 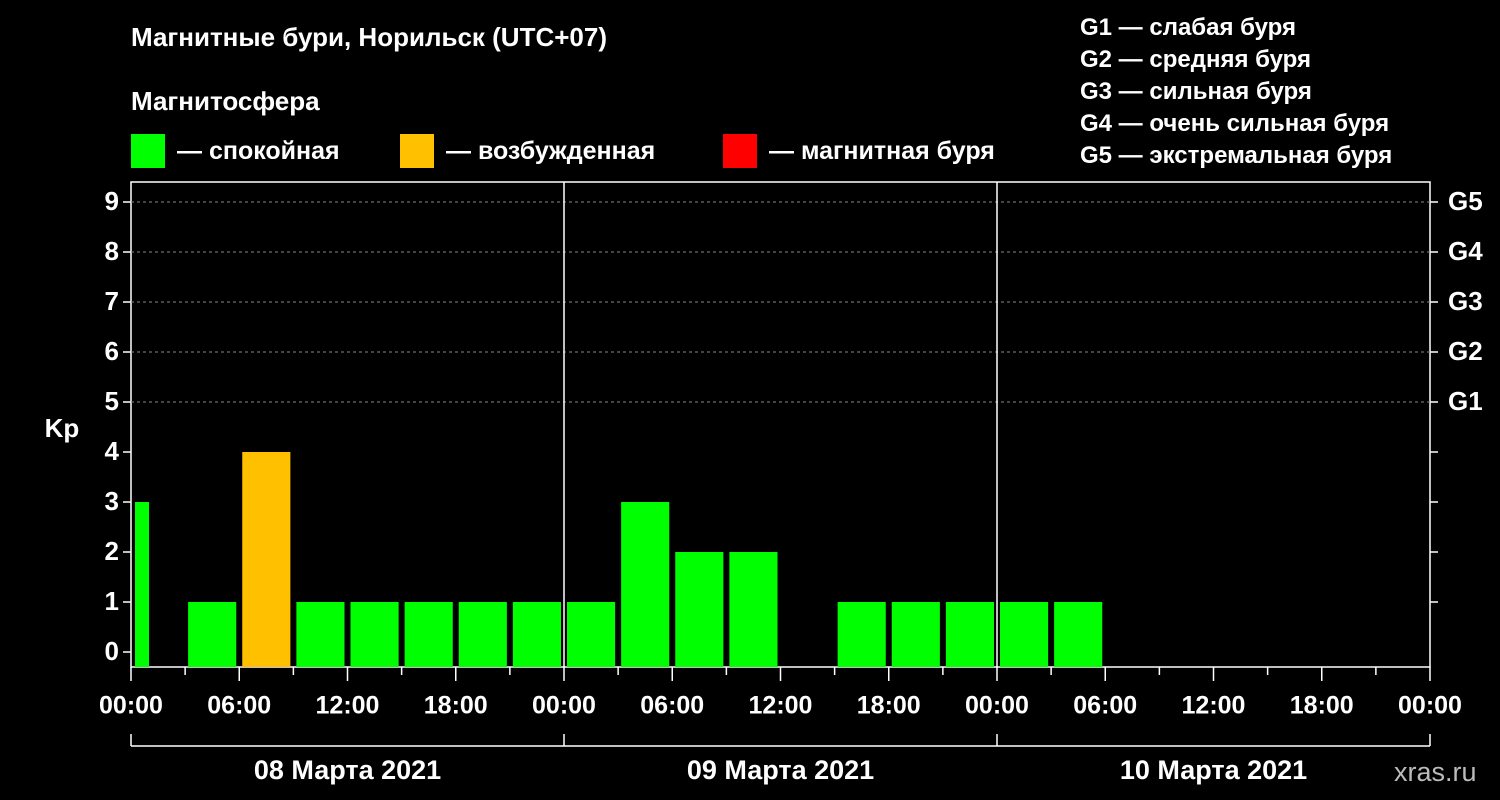 What do you see at coordinates (1465, 301) in the screenshot?
I see `g-scale-label: G3` at bounding box center [1465, 301].